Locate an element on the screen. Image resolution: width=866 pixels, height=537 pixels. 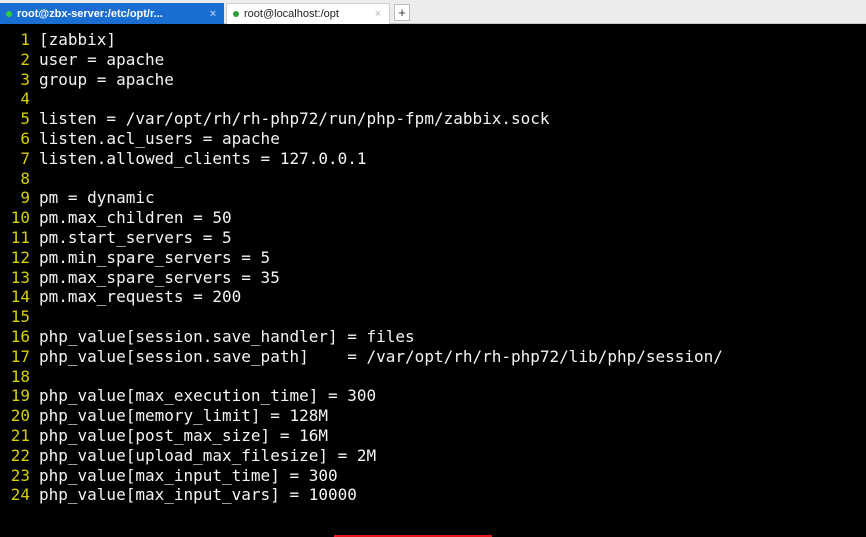
editor-line: 10 pm.max_children = 50 is located at coordinates (116, 218).